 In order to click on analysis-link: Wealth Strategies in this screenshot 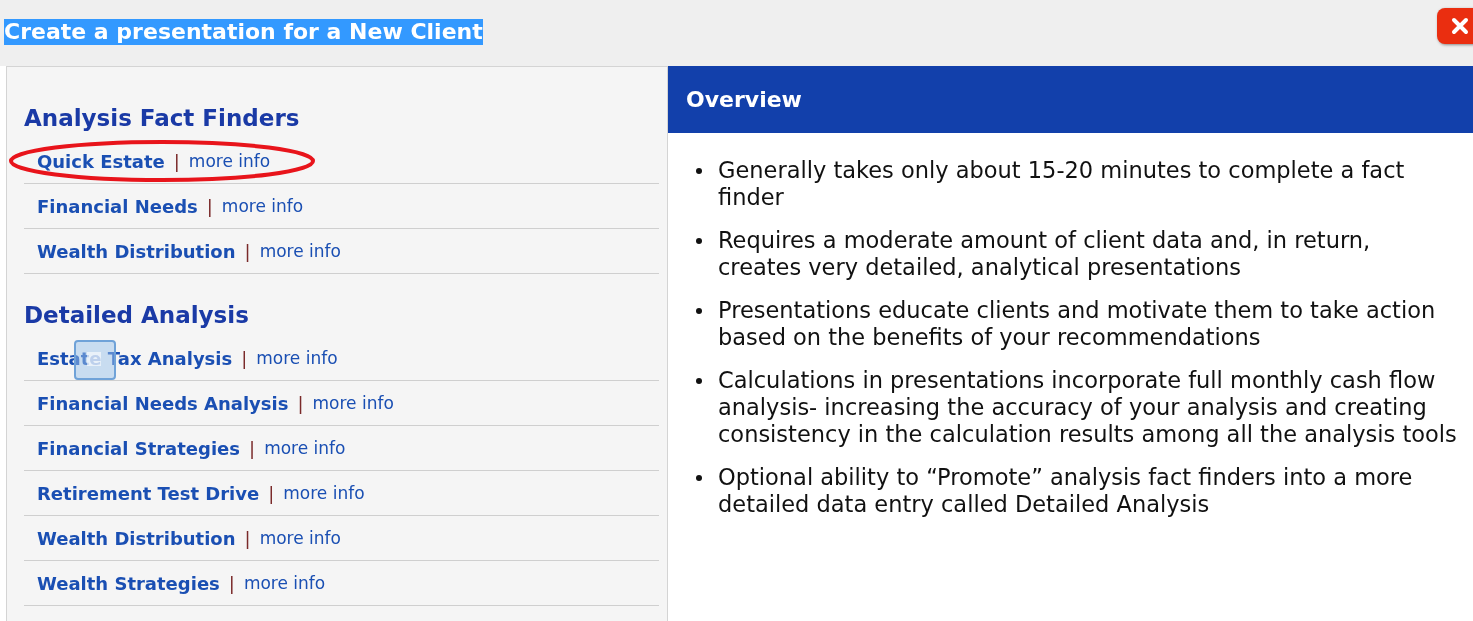, I will do `click(128, 583)`.